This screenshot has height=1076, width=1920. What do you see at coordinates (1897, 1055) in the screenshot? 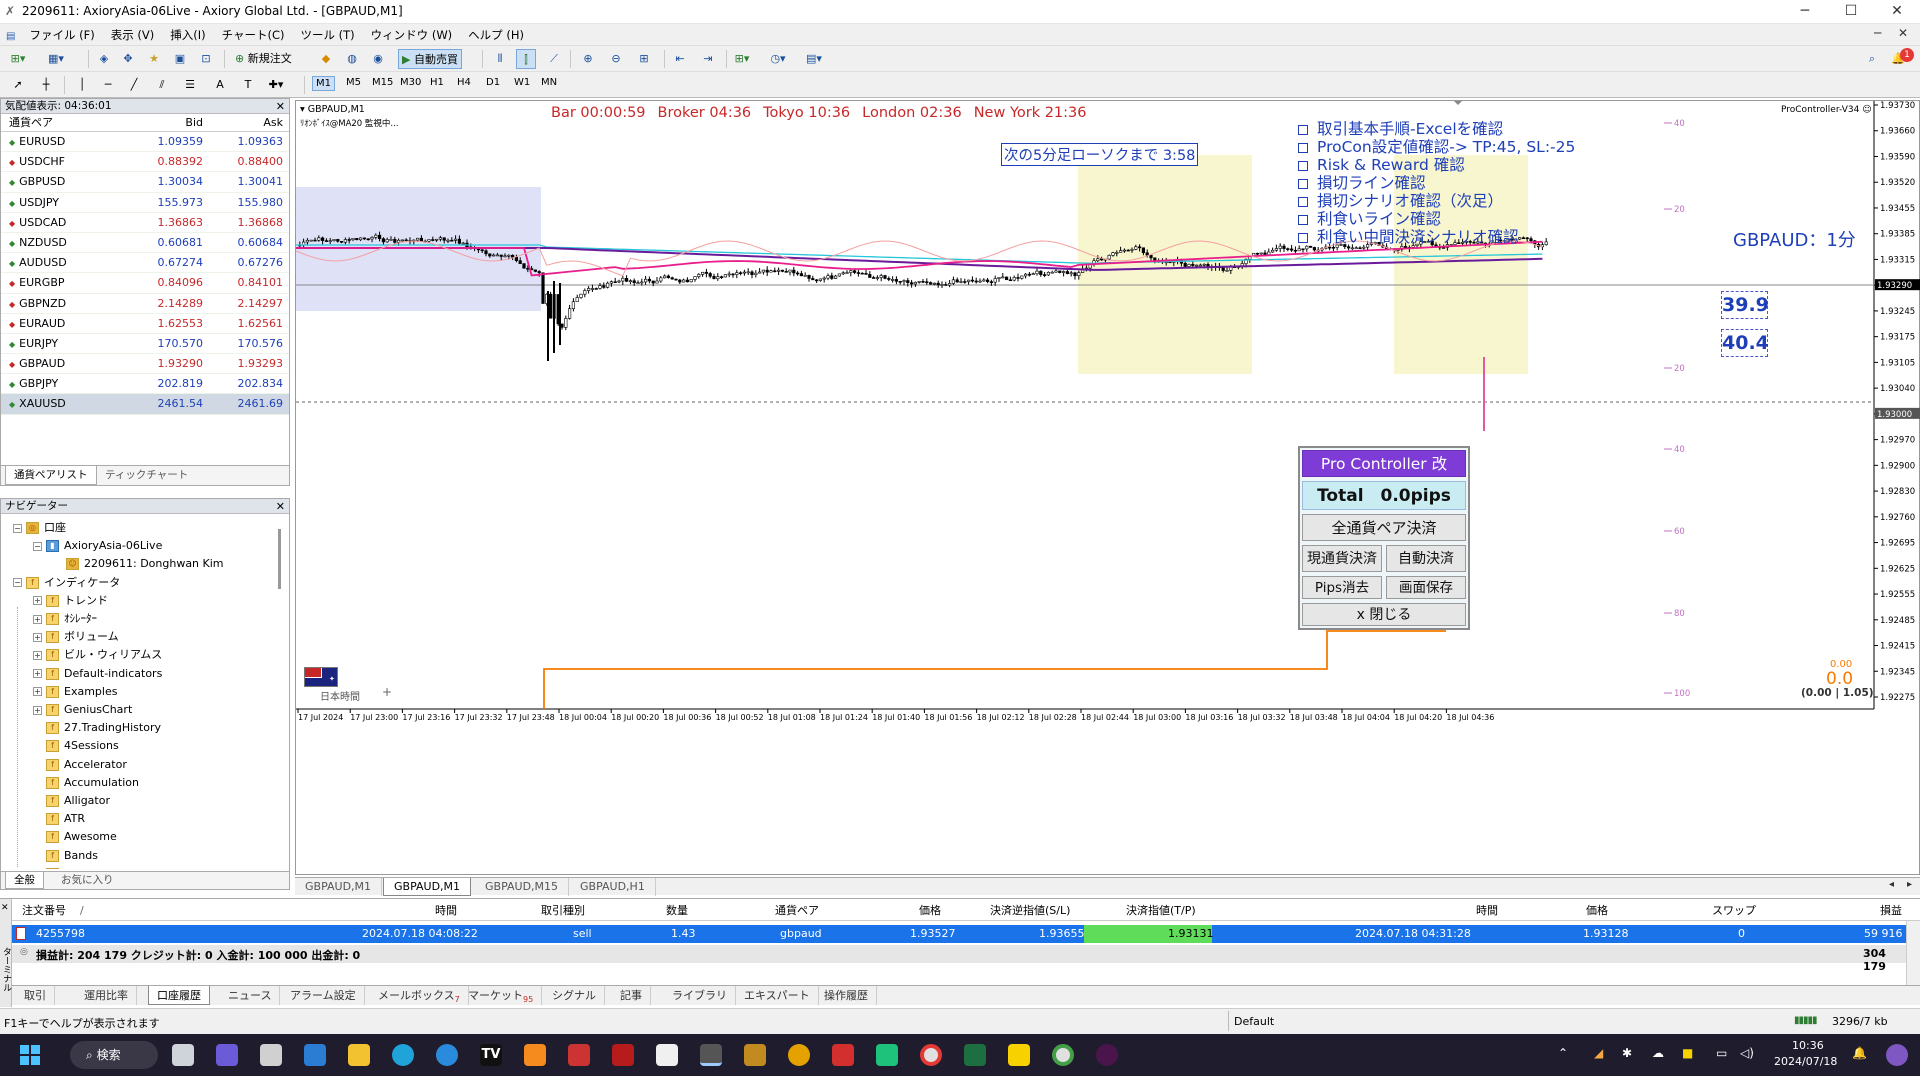
I see `account-avatar` at bounding box center [1897, 1055].